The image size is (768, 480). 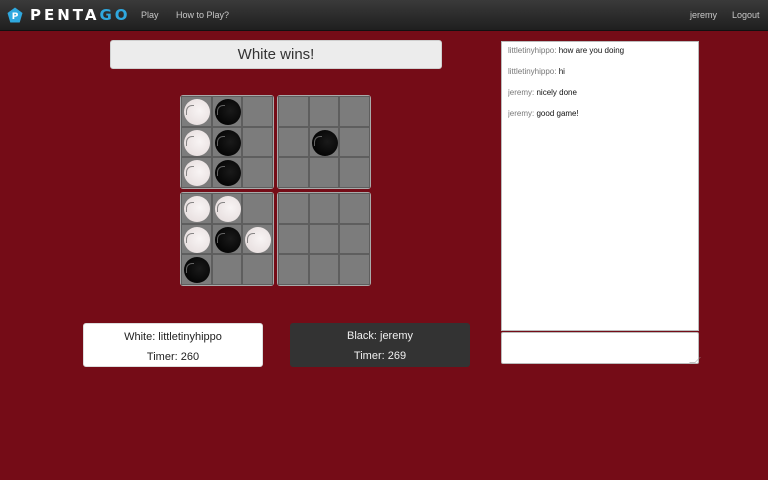 I want to click on black-player-timer: Timer: 269, so click(x=380, y=356).